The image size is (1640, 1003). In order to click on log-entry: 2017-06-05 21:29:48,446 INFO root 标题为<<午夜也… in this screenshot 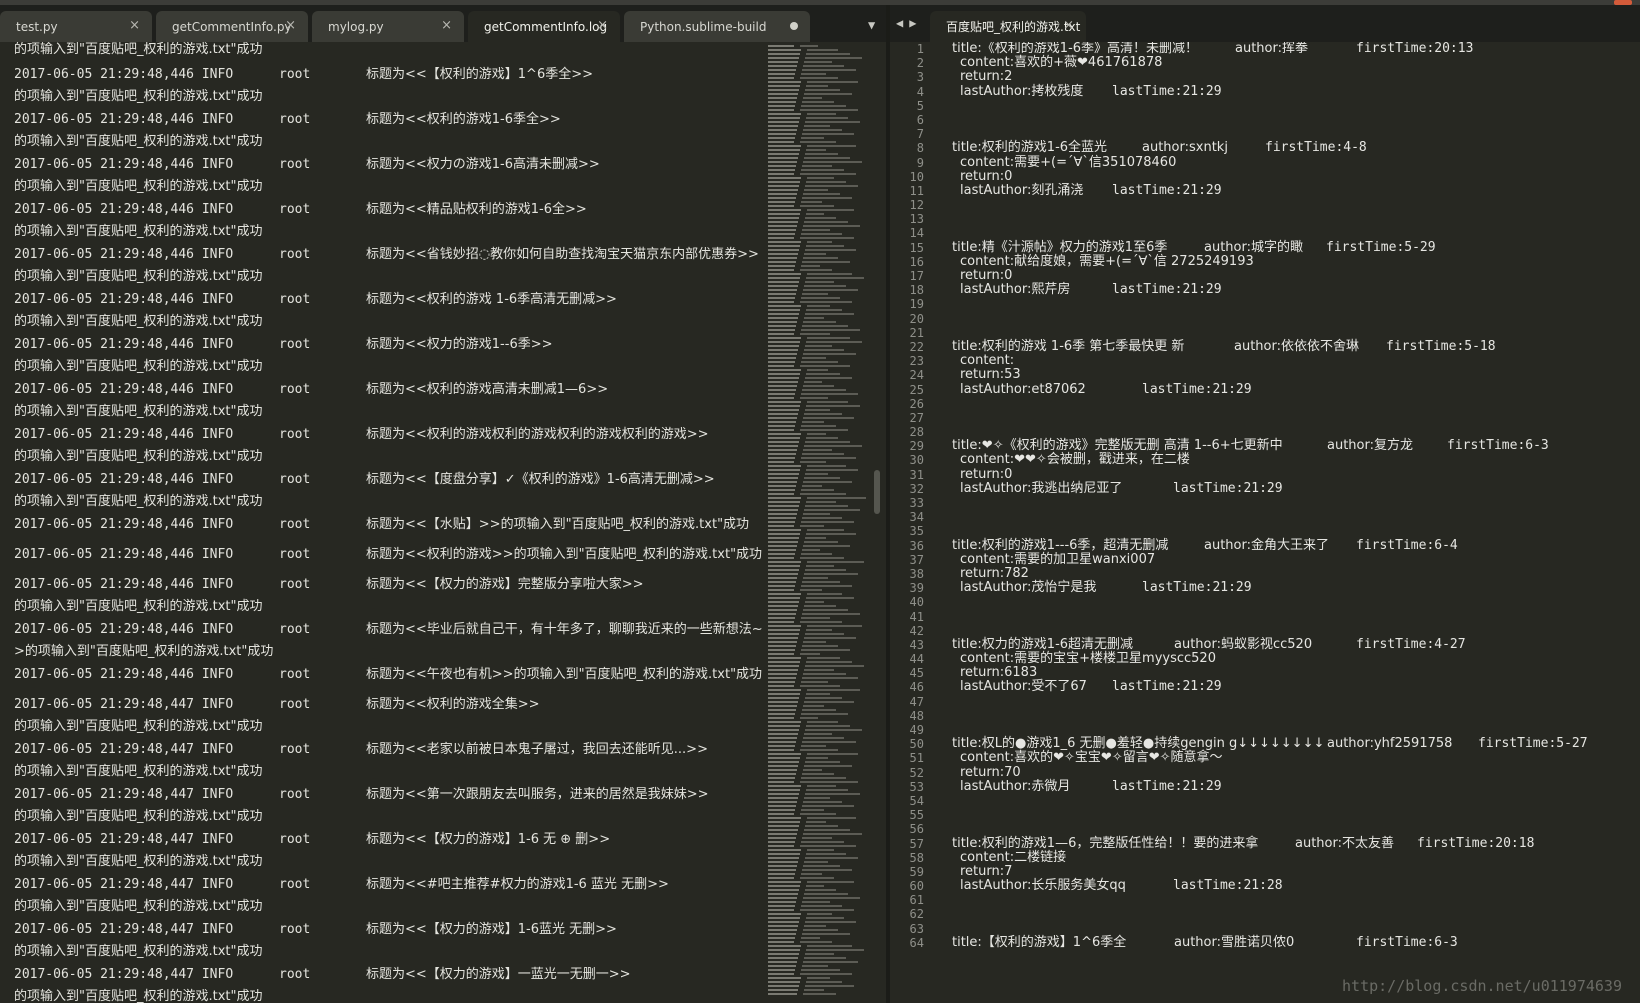, I will do `click(391, 679)`.